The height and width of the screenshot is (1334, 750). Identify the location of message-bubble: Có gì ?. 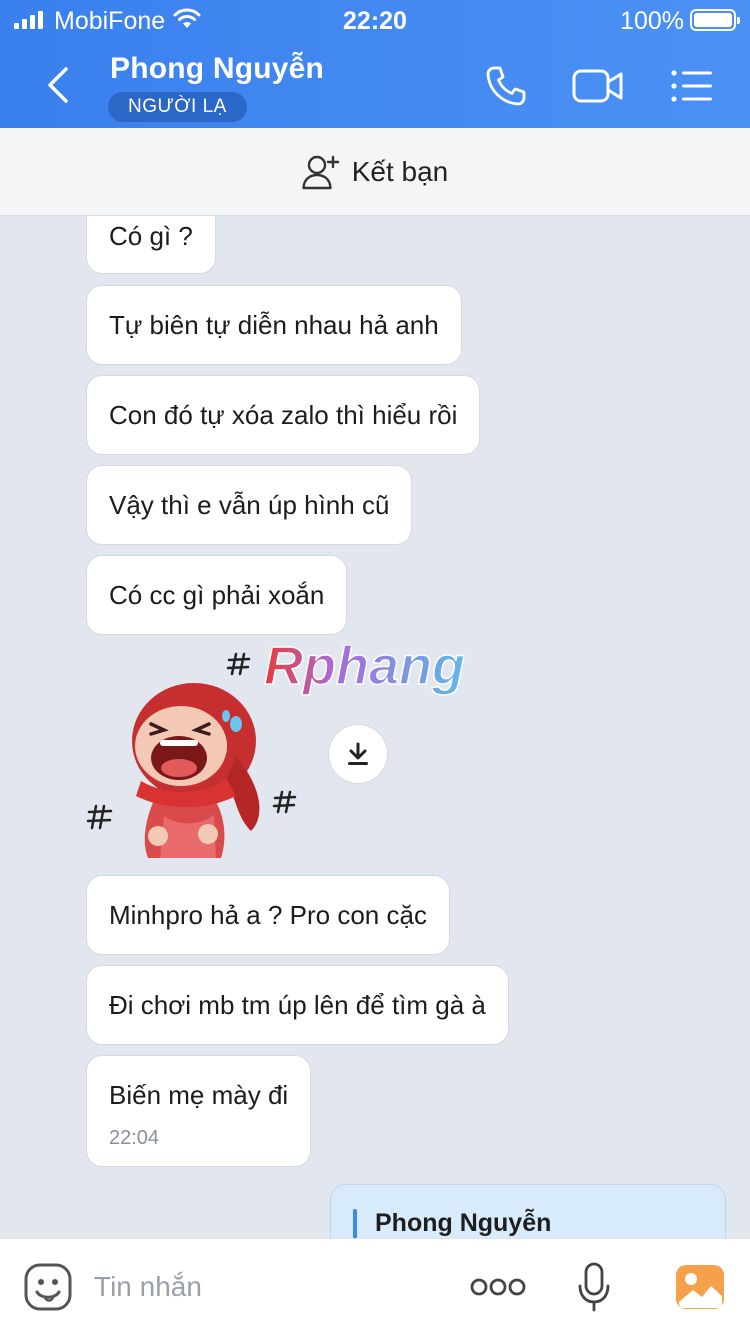
(151, 245).